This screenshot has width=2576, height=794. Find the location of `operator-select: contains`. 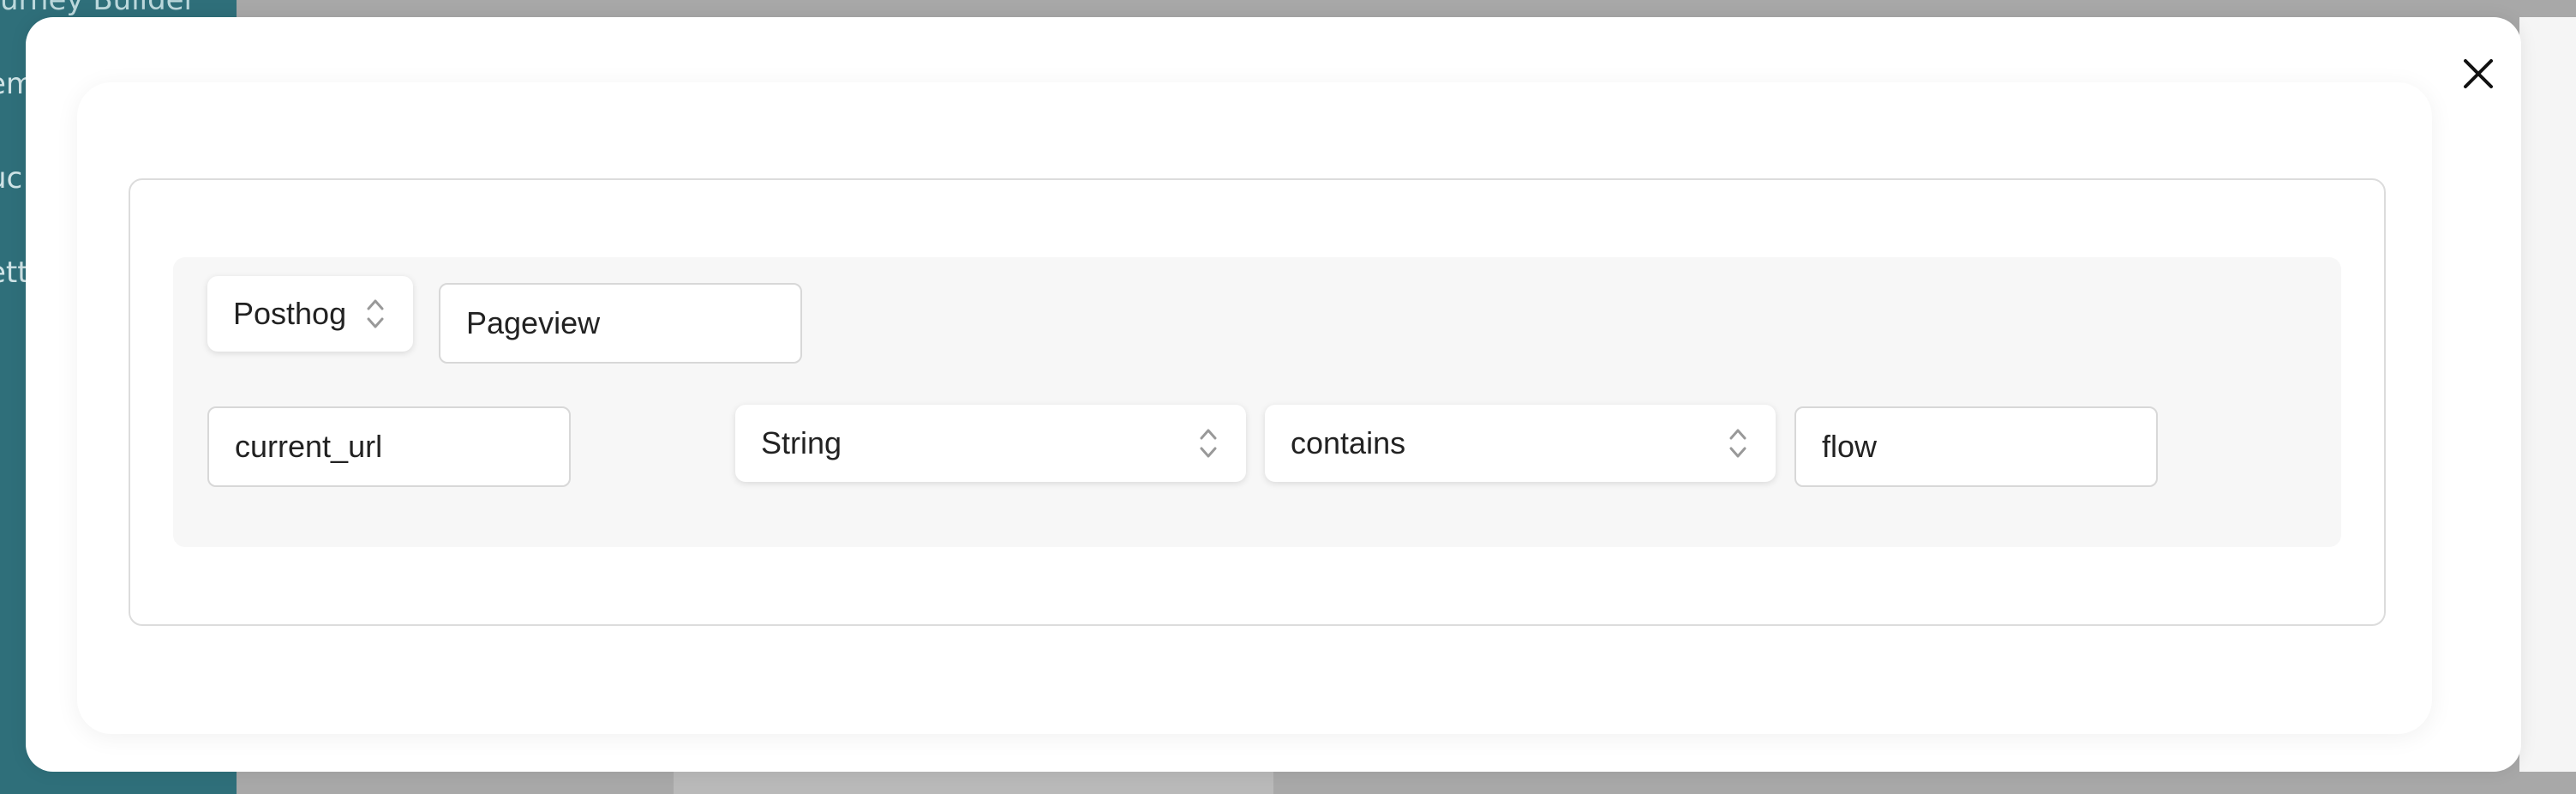

operator-select: contains is located at coordinates (1520, 444).